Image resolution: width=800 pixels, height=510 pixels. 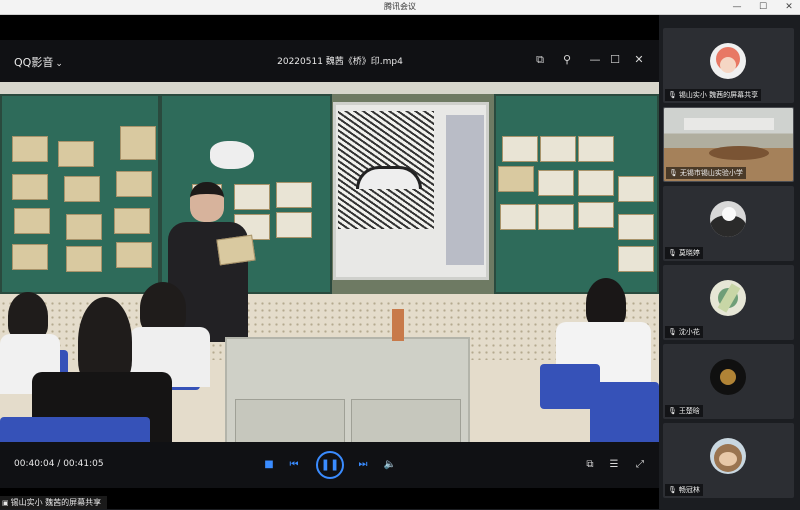 What do you see at coordinates (398, 325) in the screenshot?
I see `cup` at bounding box center [398, 325].